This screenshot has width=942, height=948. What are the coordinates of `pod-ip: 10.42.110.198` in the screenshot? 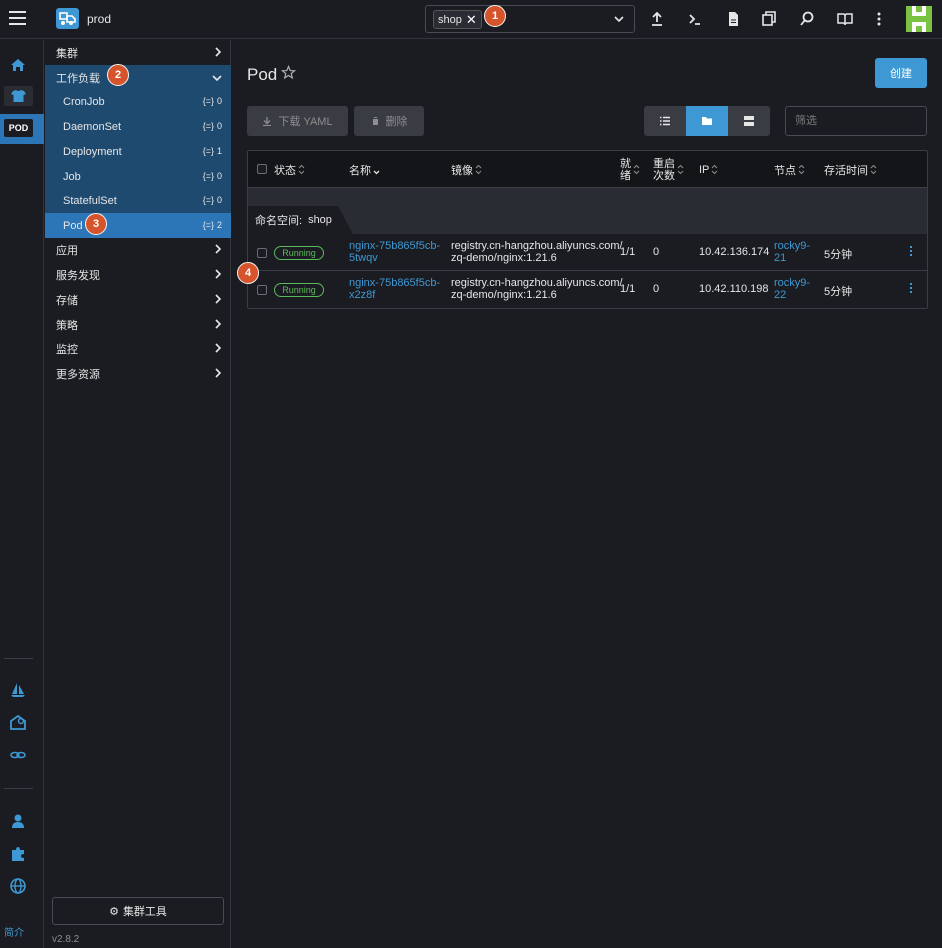 It's located at (734, 289).